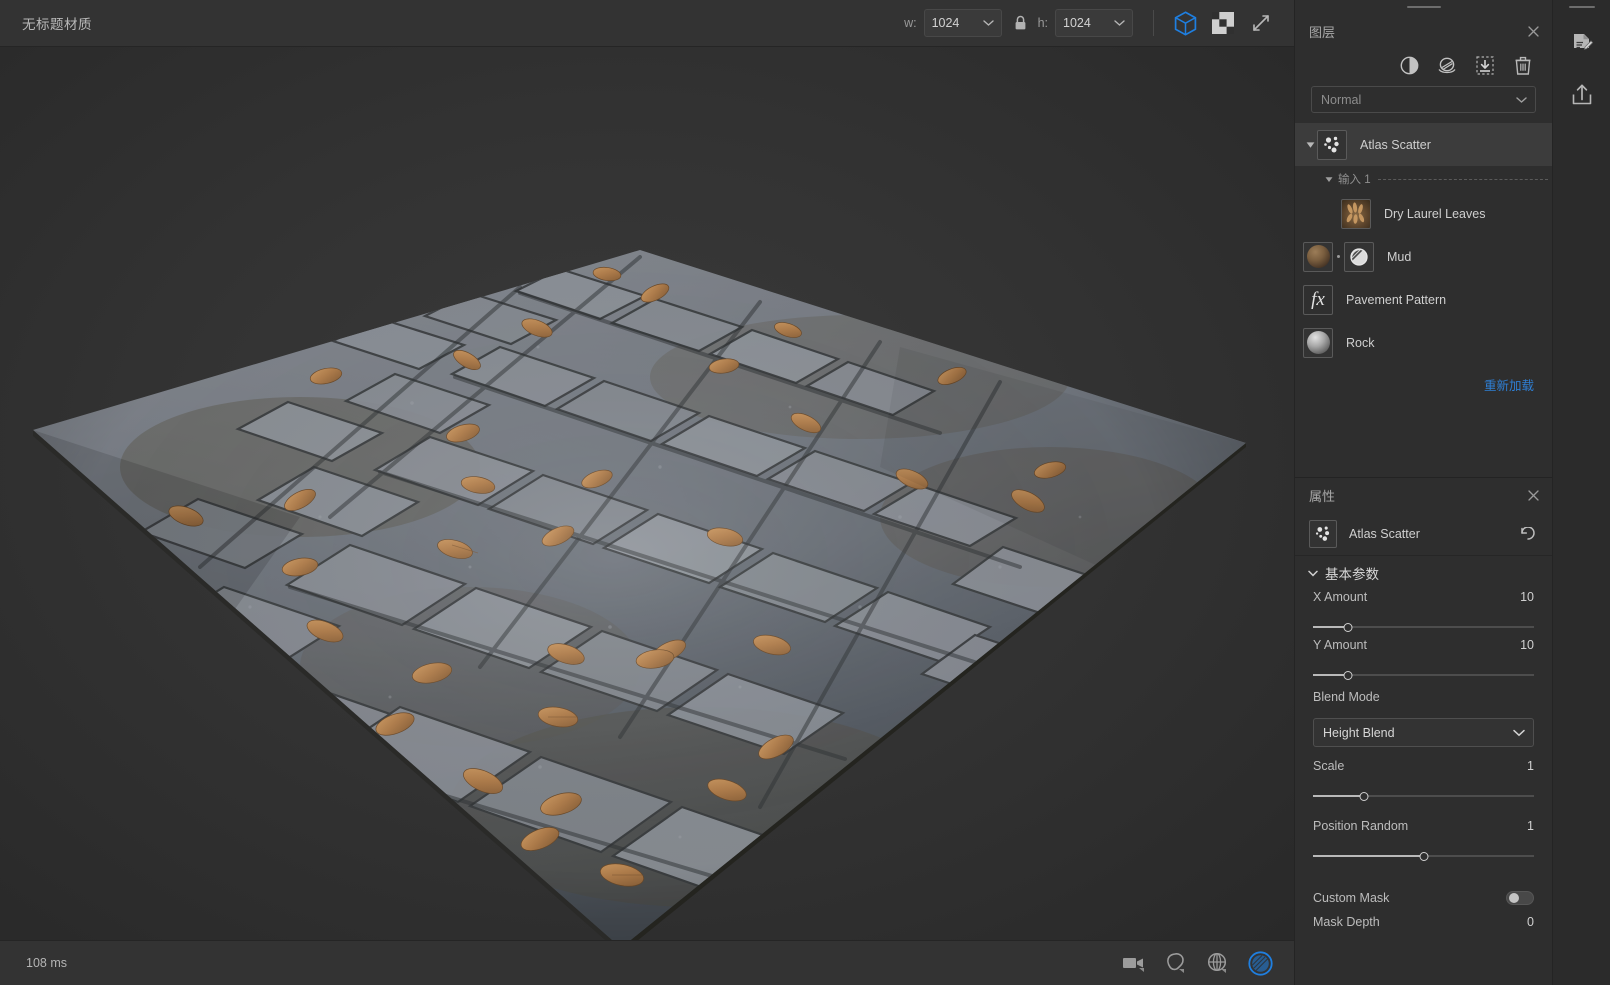 The image size is (1610, 985). I want to click on camera-icon, so click(1134, 963).